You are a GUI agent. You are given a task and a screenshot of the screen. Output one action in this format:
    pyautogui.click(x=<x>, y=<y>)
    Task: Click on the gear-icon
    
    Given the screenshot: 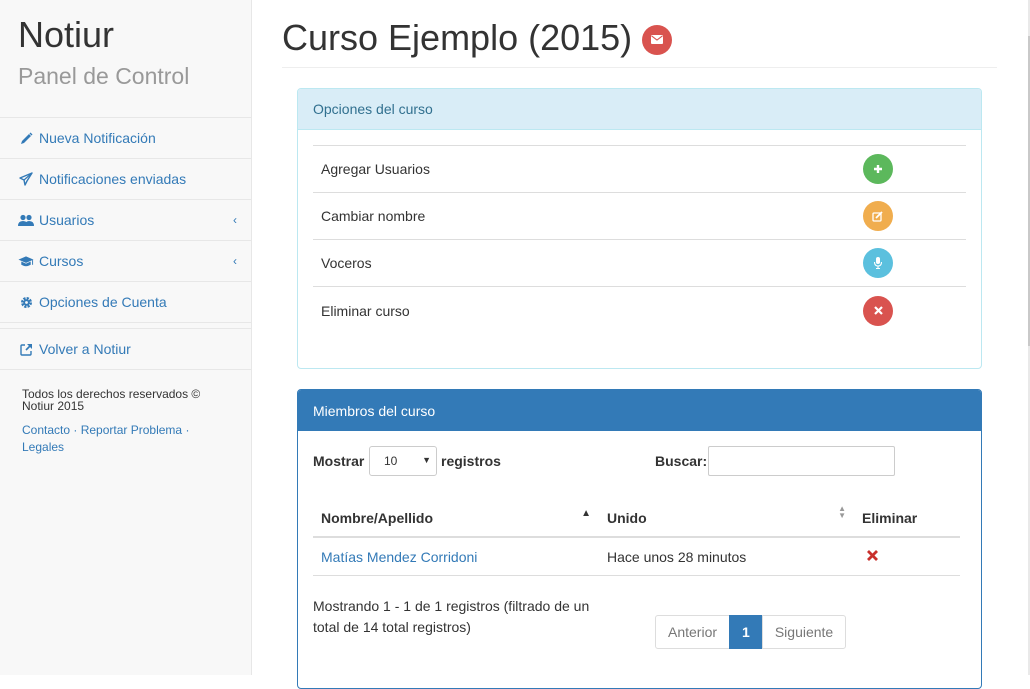 What is the action you would take?
    pyautogui.click(x=26, y=302)
    